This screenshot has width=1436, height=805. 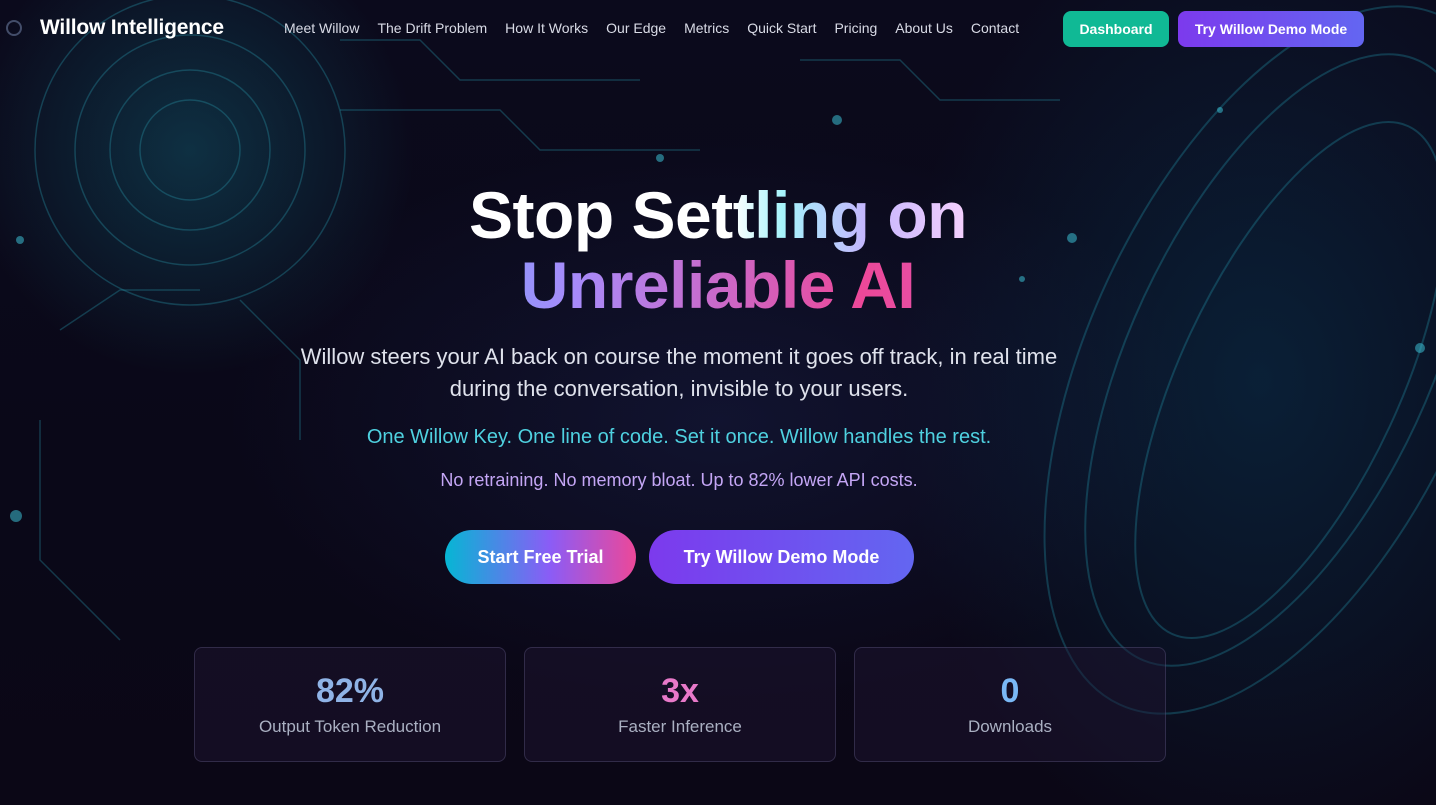 I want to click on stat-card-faster-inference: 3x Faster Inference, so click(x=680, y=704).